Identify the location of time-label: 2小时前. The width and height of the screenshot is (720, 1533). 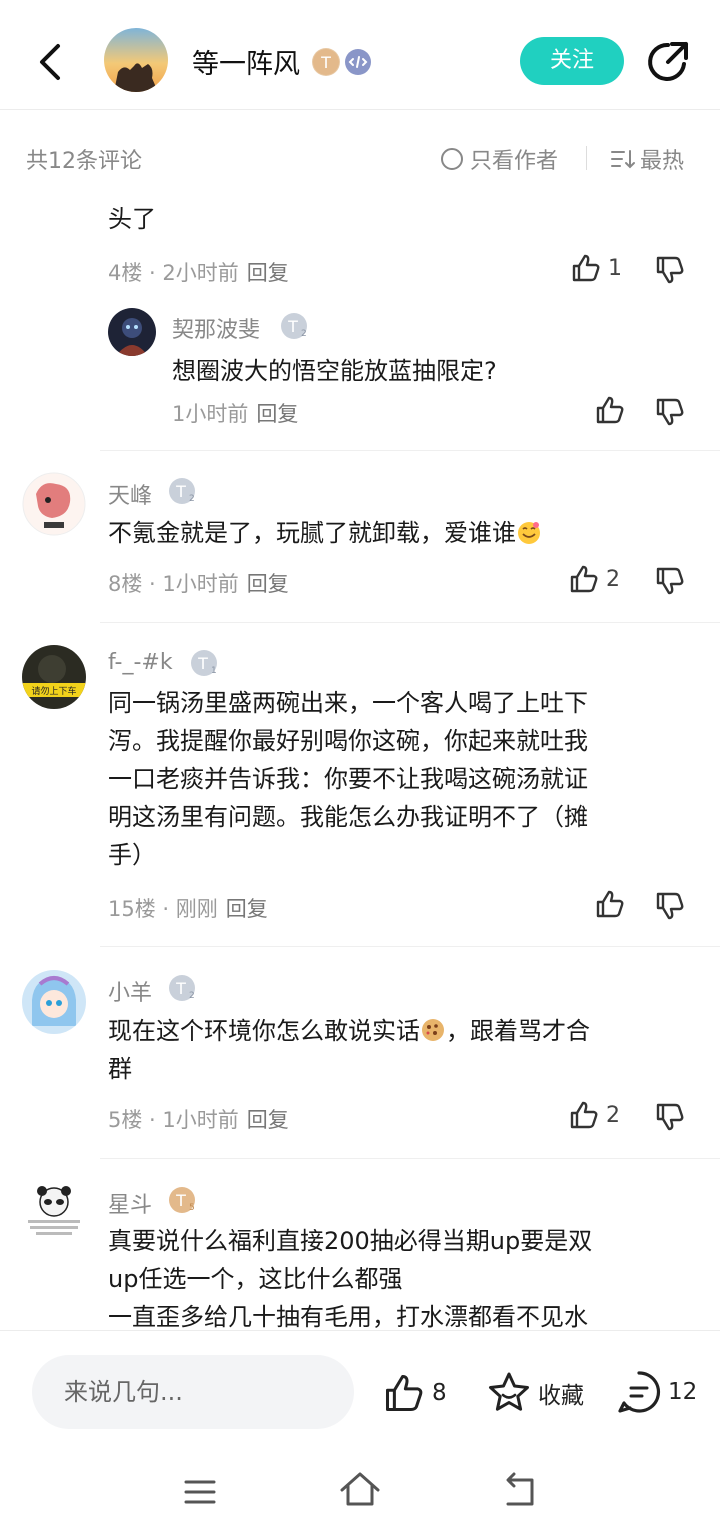
(200, 273).